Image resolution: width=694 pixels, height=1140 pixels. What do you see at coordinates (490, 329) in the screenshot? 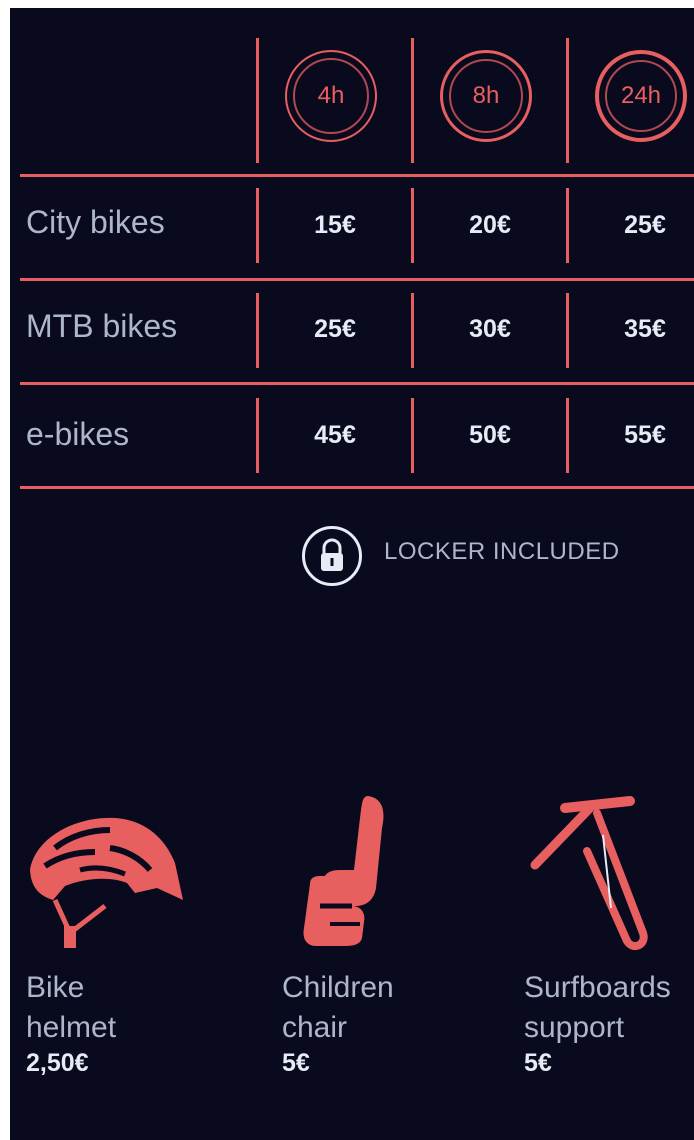
I see `price-cell: 30€` at bounding box center [490, 329].